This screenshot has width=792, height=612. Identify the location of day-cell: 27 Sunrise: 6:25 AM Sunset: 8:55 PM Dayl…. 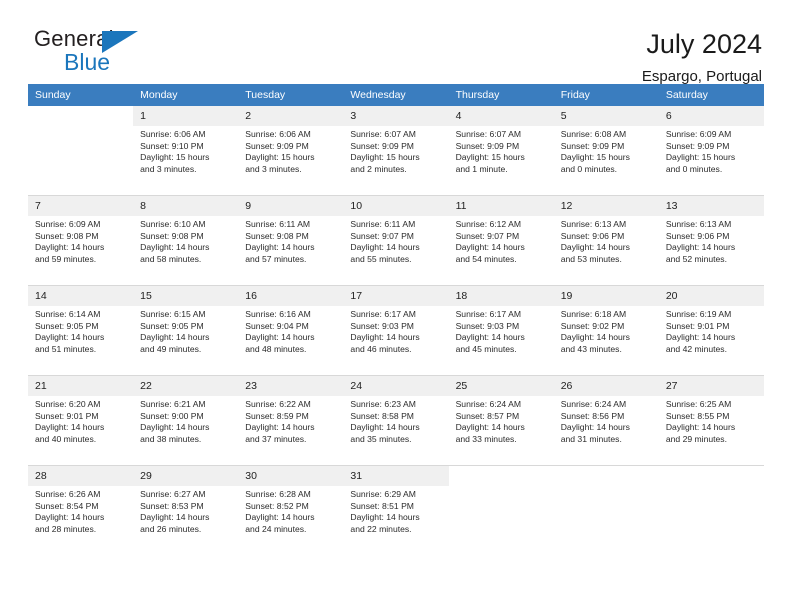
(711, 420).